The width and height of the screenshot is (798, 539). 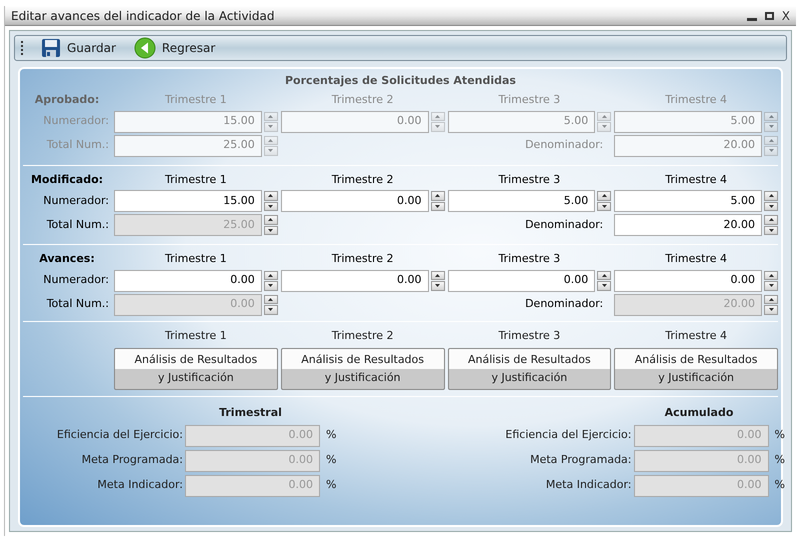 I want to click on row-label: Eficiencia del Ejercicio:, so click(x=568, y=435).